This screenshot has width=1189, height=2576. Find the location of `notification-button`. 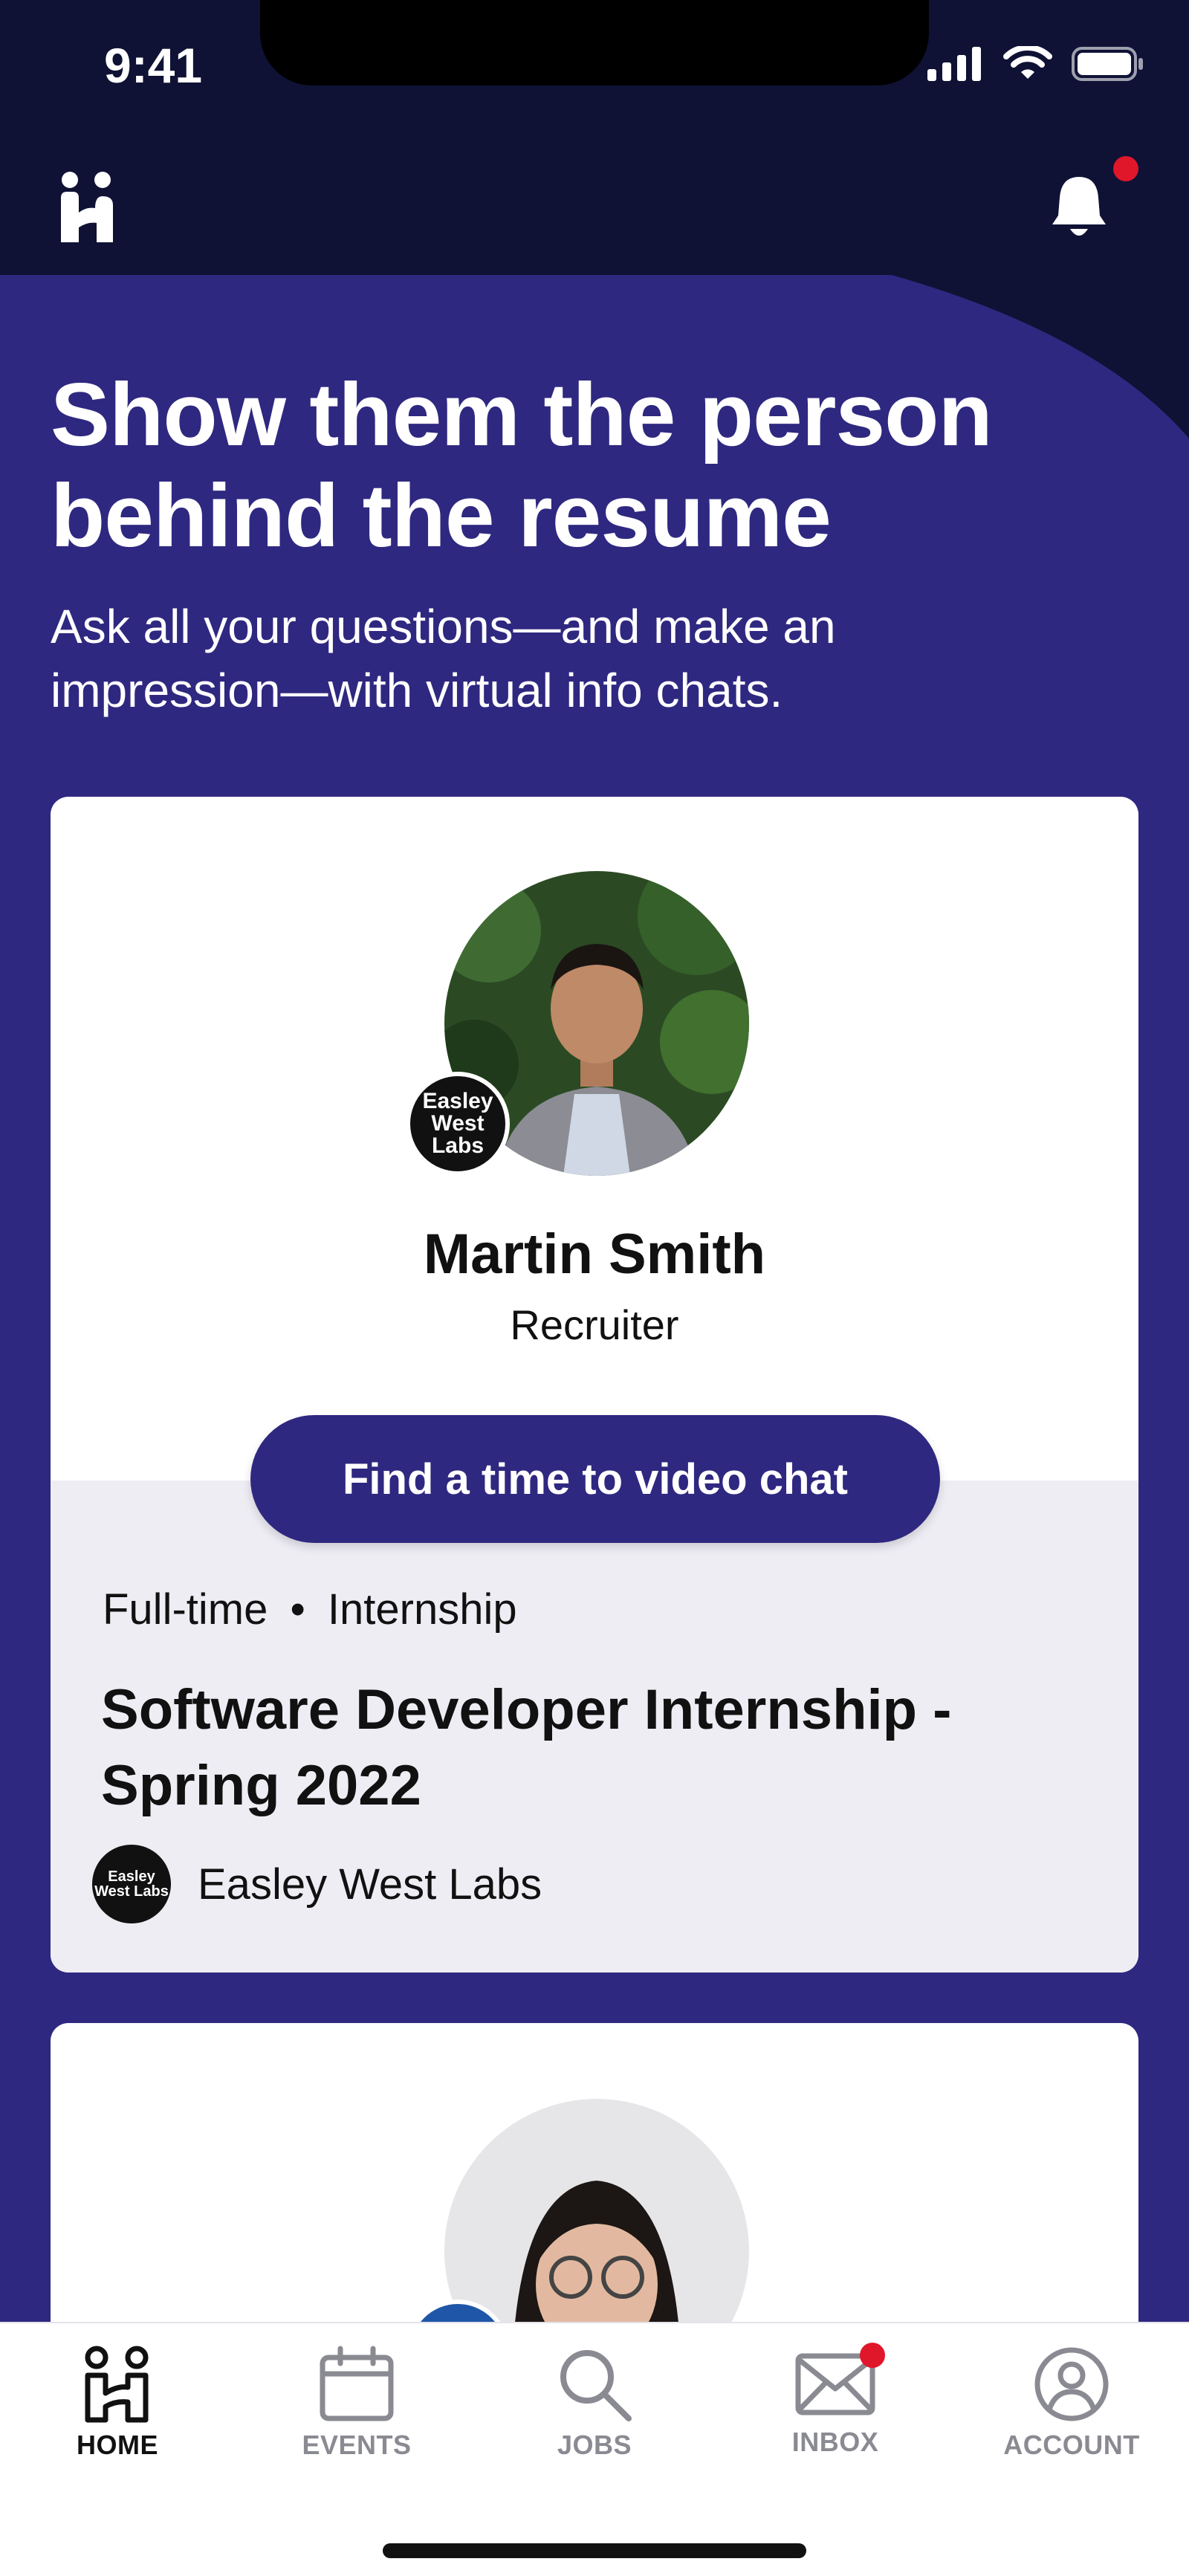

notification-button is located at coordinates (1093, 199).